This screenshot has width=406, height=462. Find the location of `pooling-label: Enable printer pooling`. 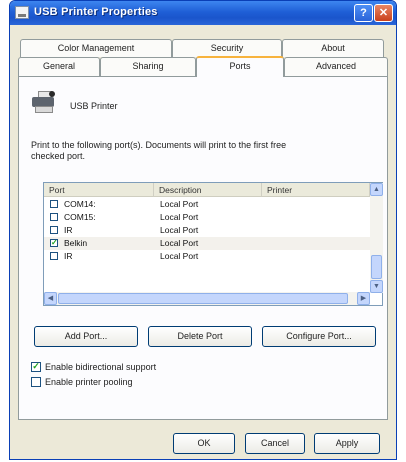

pooling-label: Enable printer pooling is located at coordinates (89, 382).